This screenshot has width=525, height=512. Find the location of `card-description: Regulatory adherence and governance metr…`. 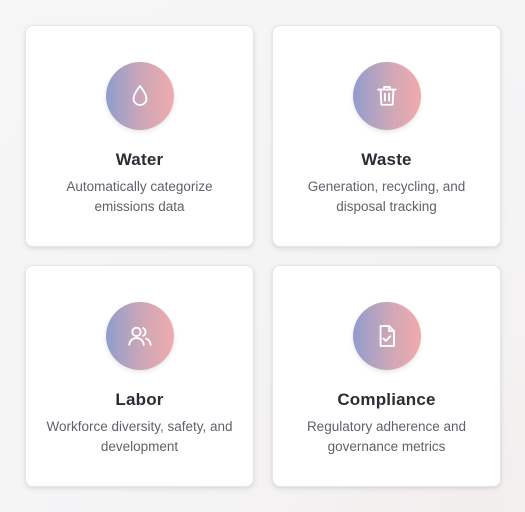

card-description: Regulatory adherence and governance metr… is located at coordinates (386, 436).